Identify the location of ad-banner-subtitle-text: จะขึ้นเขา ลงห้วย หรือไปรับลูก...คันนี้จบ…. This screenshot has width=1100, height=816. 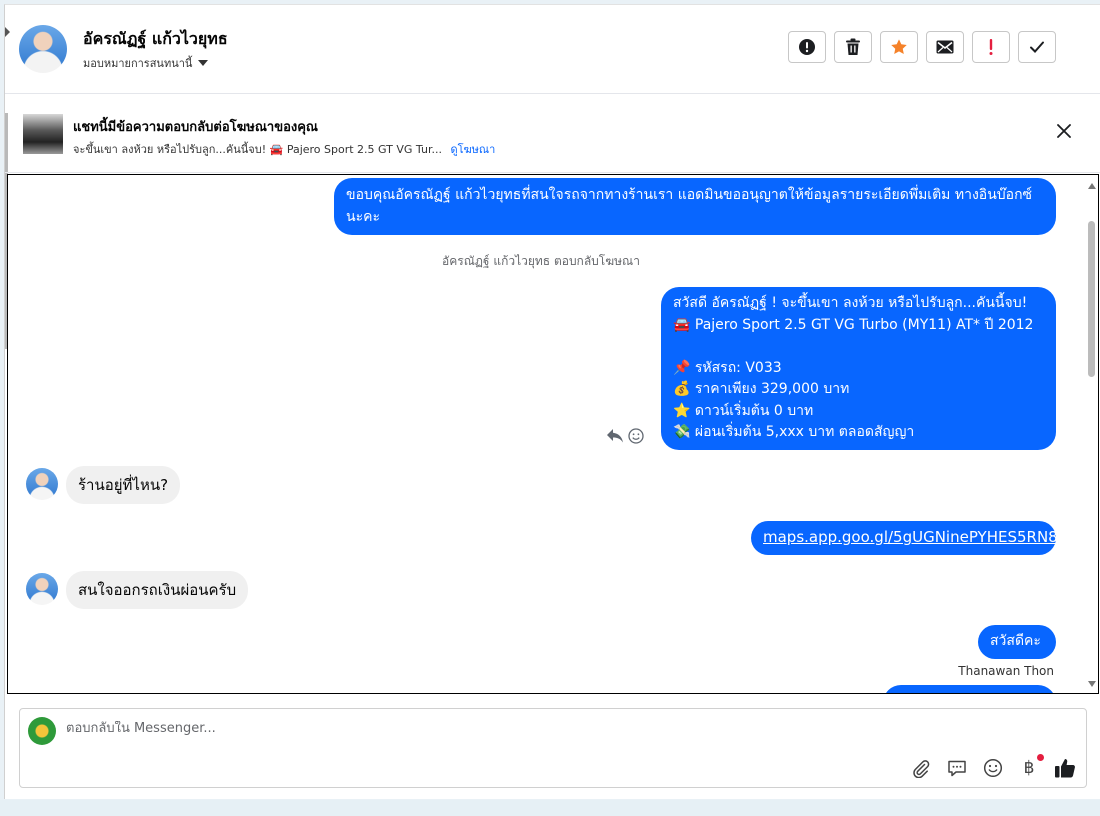
(257, 149).